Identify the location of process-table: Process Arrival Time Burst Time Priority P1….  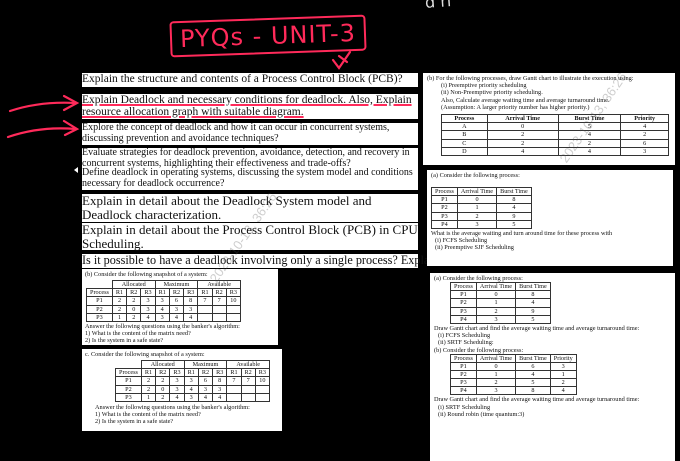
(513, 374).